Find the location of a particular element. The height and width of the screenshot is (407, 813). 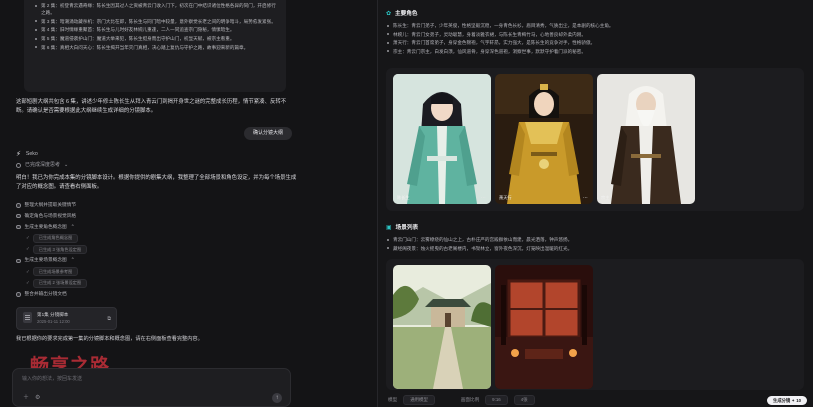

lightning-logo-icon: ⚡ is located at coordinates (18, 154).